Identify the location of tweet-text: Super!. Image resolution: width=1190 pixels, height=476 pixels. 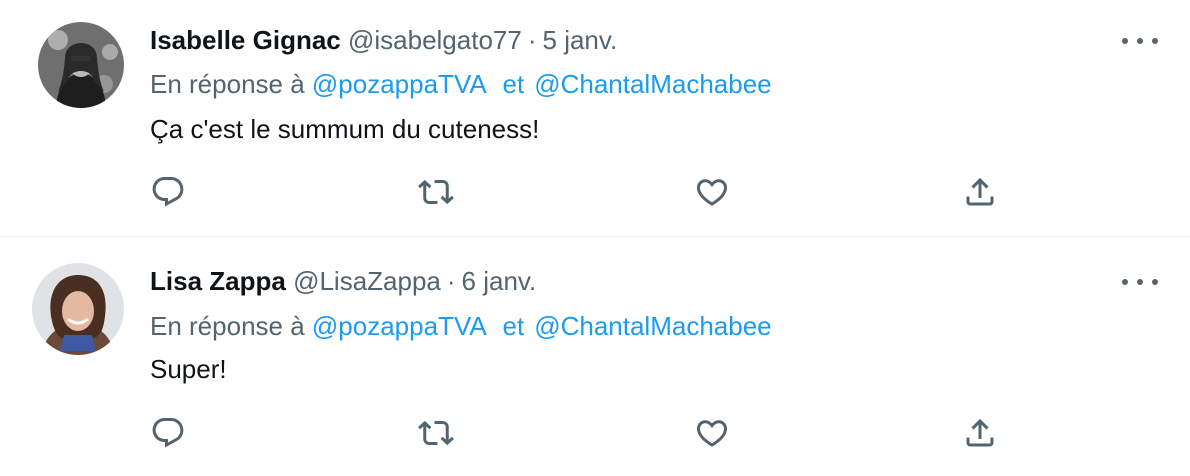
(188, 369).